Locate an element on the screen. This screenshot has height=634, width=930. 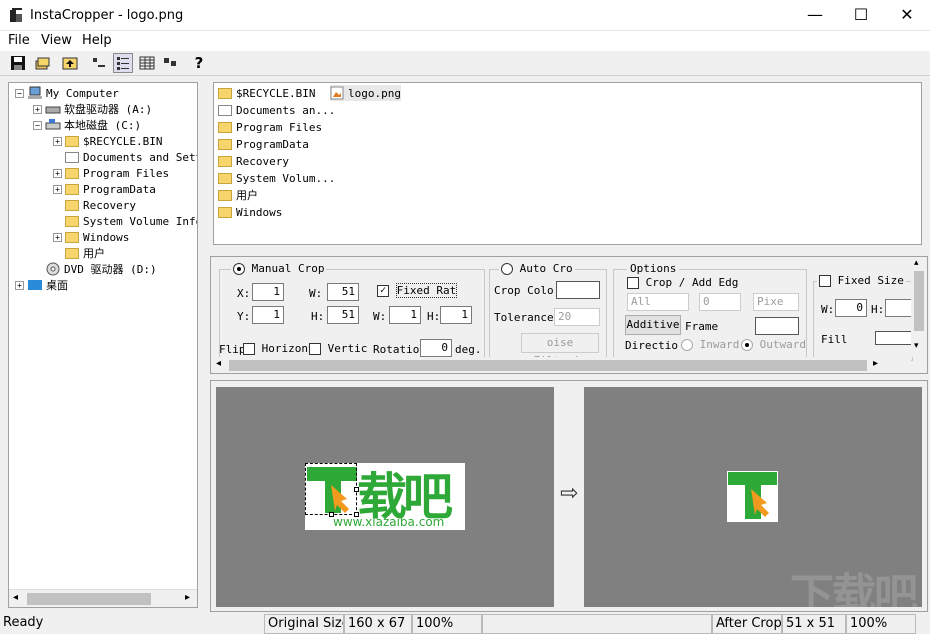
list-view-icon is located at coordinates (123, 63).